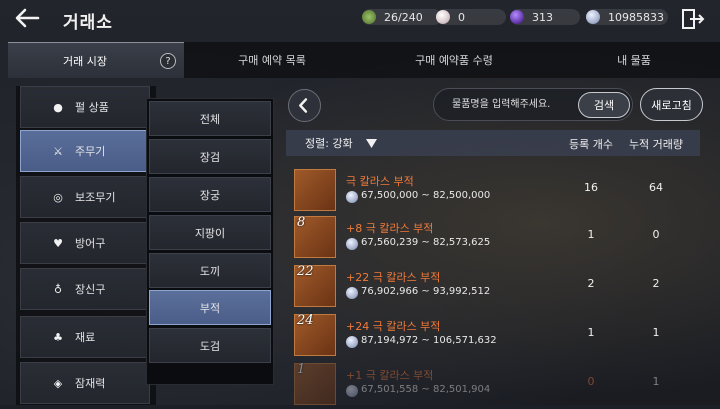 The height and width of the screenshot is (409, 720). I want to click on category-item-potential: ◈ 잠재력, so click(85, 383).